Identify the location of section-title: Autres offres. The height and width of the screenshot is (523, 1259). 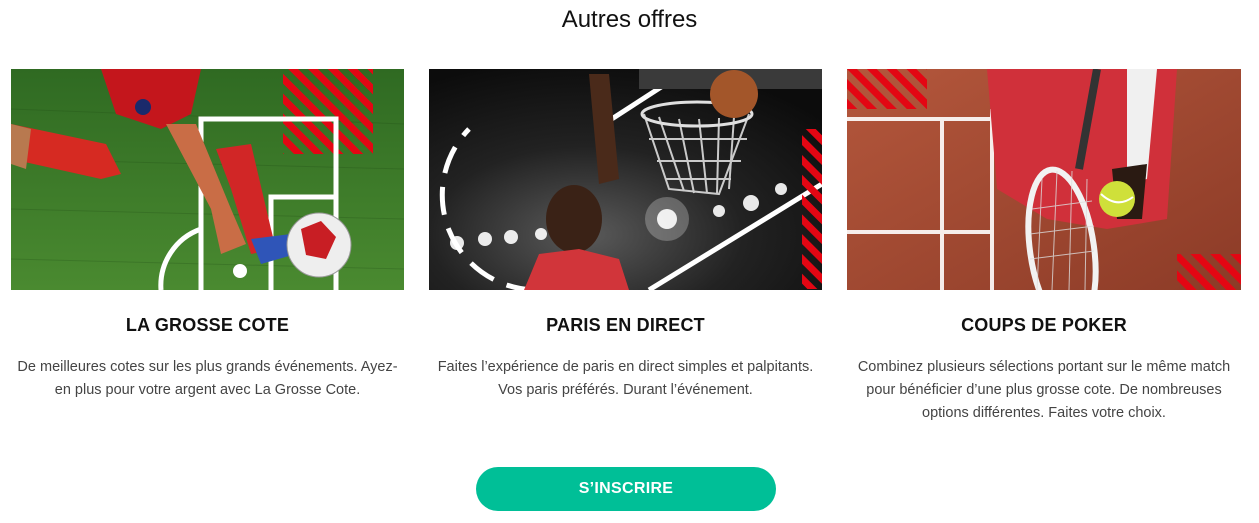
(629, 19).